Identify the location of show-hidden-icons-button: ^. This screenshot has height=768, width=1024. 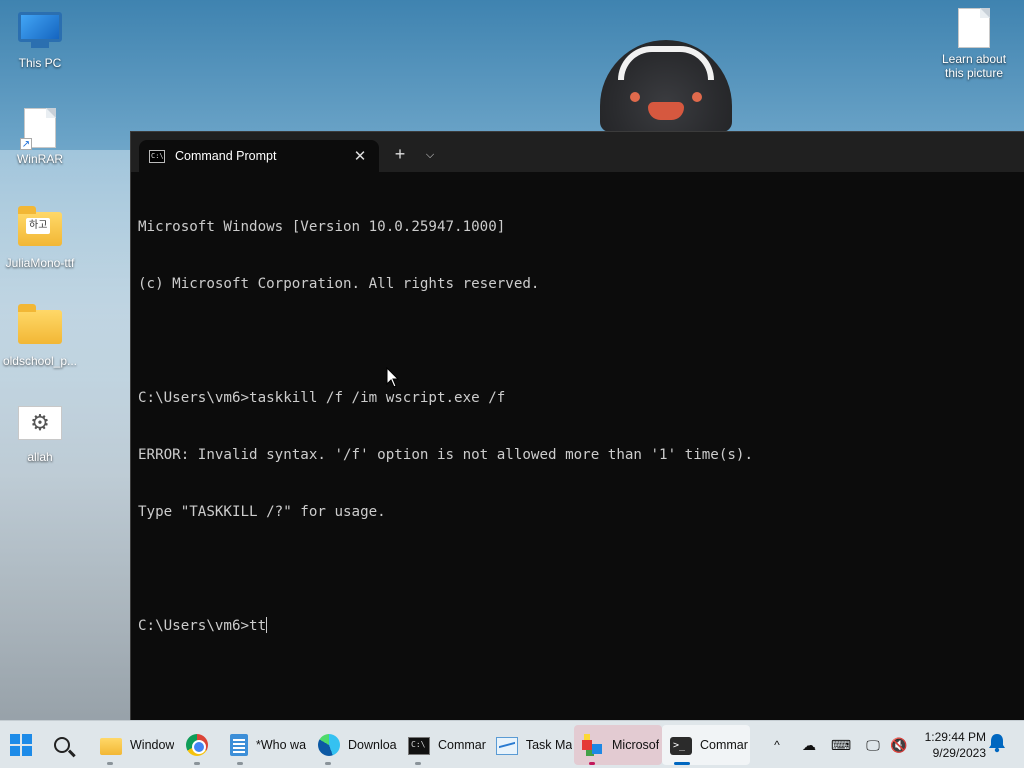
(777, 745).